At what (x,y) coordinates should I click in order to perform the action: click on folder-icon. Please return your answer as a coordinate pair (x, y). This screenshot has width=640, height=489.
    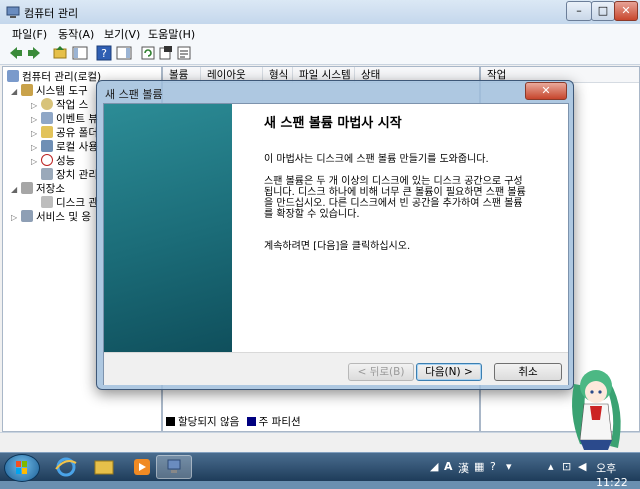
    Looking at the image, I should click on (104, 467).